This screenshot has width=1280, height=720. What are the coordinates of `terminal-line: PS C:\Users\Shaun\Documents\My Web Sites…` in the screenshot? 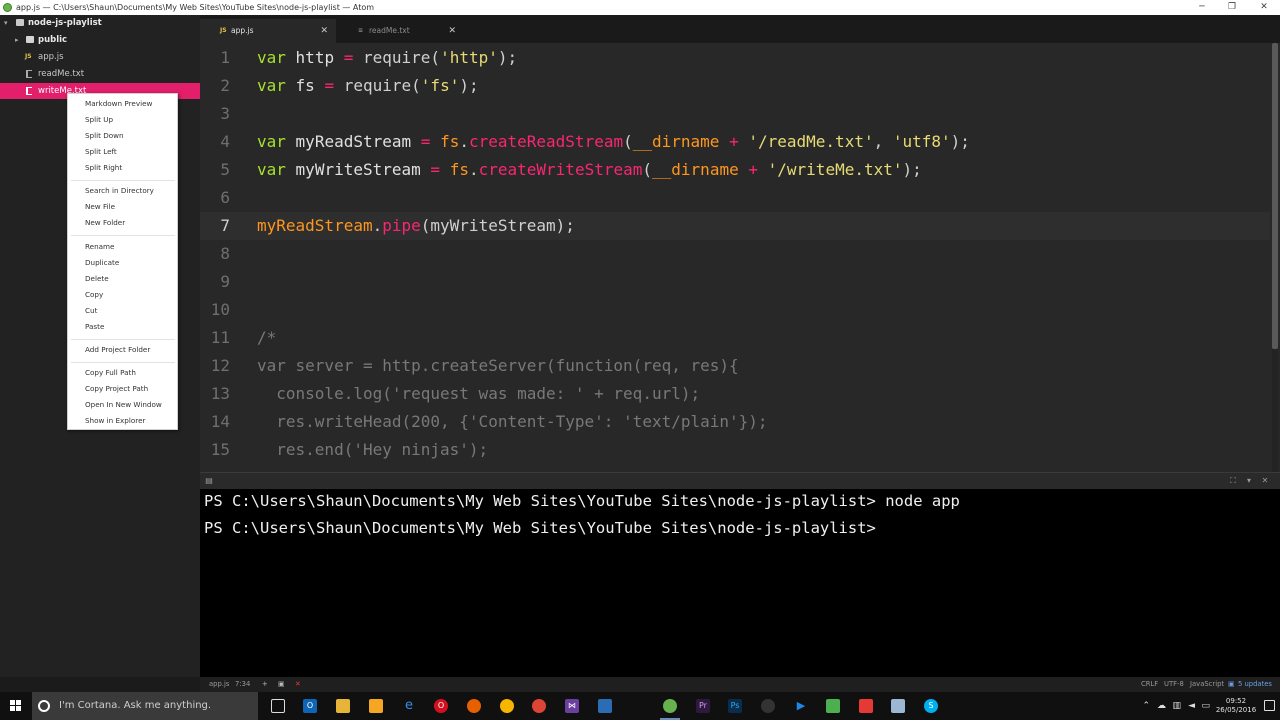 It's located at (540, 528).